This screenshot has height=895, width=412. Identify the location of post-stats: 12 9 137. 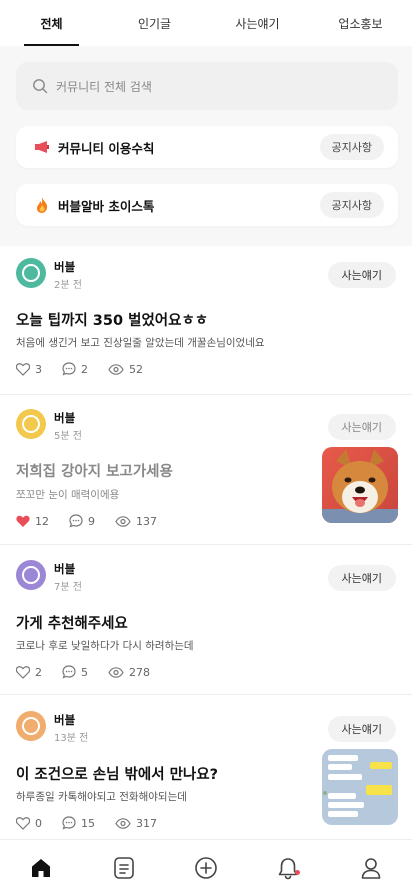
(96, 521).